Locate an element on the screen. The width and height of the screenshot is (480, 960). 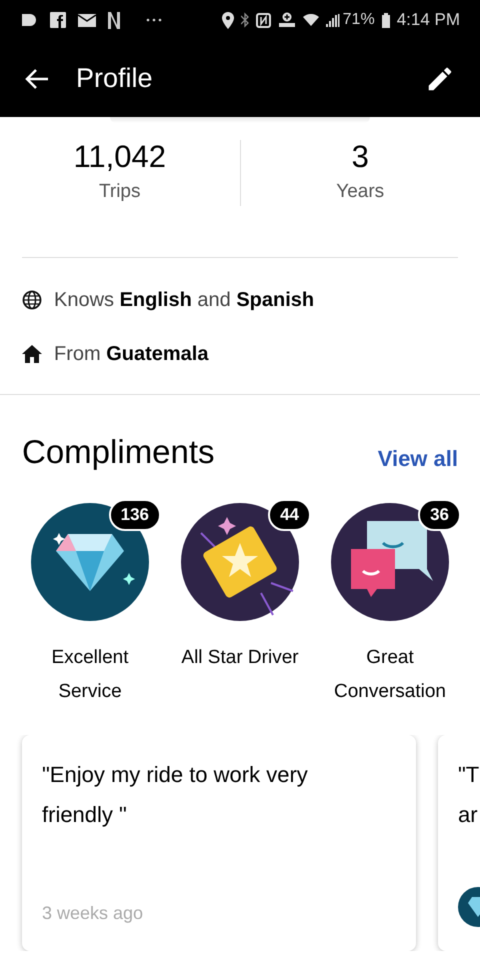
count-badge: 136 is located at coordinates (134, 514).